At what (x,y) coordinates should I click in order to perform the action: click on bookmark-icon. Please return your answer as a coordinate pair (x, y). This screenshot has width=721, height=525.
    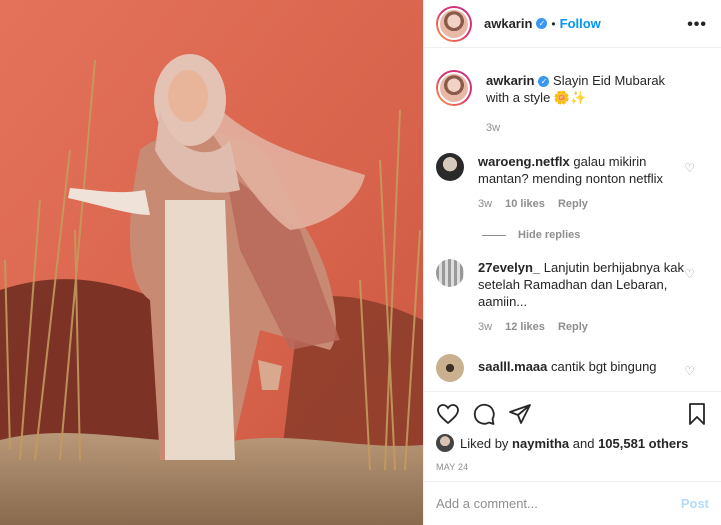
    Looking at the image, I should click on (697, 414).